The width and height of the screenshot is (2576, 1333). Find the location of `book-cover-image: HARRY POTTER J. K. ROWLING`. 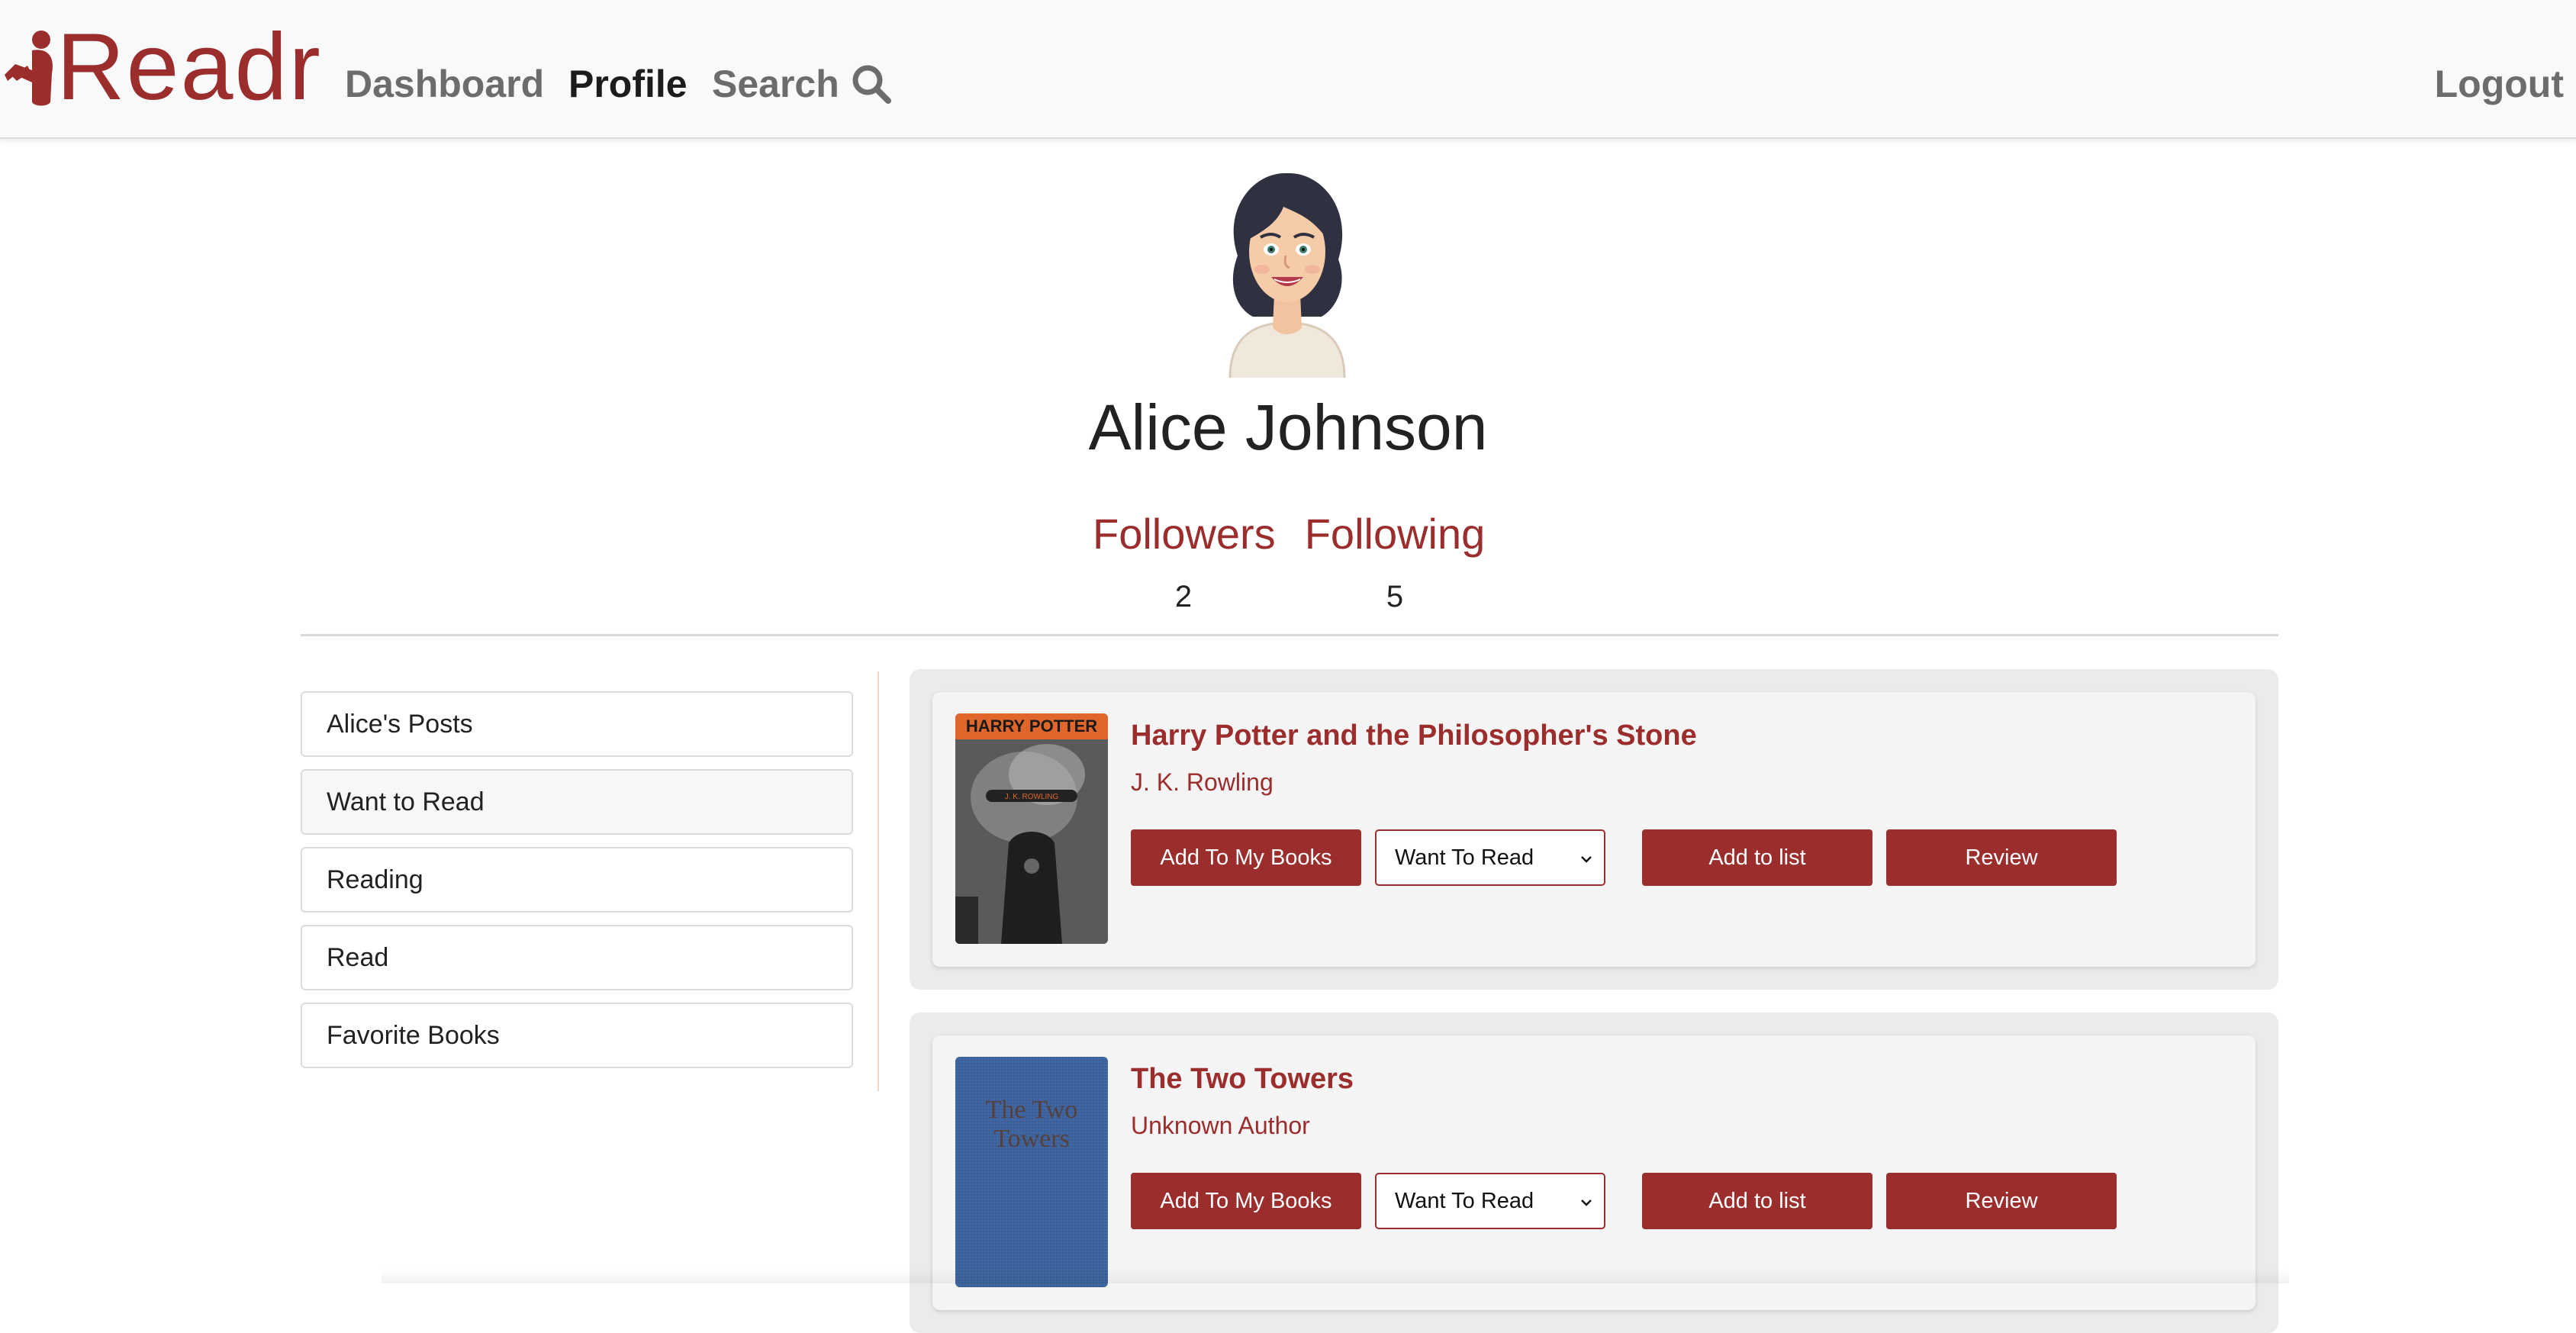

book-cover-image: HARRY POTTER J. K. ROWLING is located at coordinates (1031, 828).